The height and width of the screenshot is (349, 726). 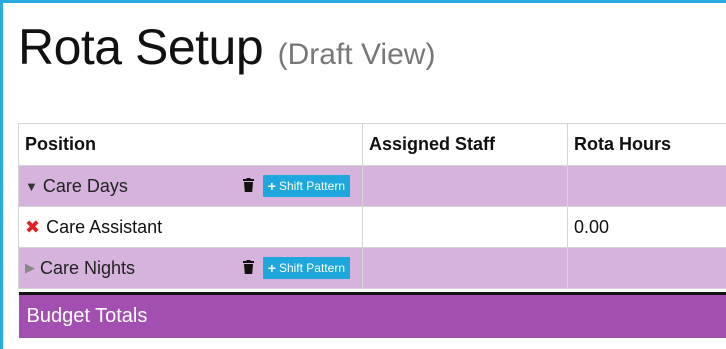 I want to click on table-row-care-assistant: ✖ Care Assistant 0.00, so click(x=372, y=227).